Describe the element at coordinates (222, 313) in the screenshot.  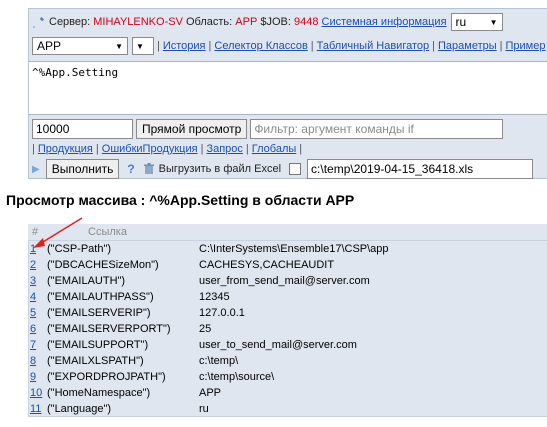
I see `row-value: 127.0.0.1` at that location.